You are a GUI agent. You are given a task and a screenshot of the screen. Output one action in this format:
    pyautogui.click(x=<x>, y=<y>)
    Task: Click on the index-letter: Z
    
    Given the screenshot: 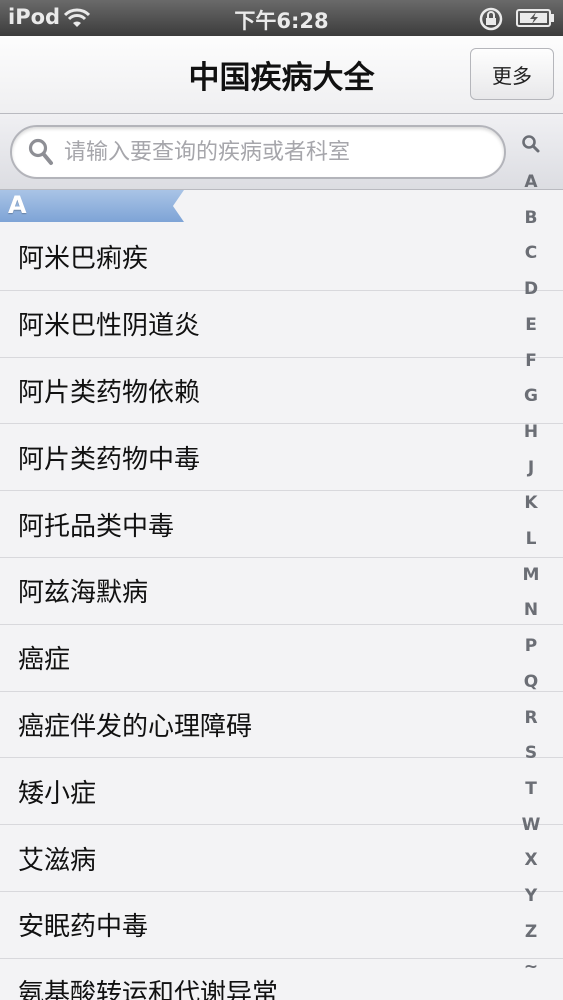 What is the action you would take?
    pyautogui.click(x=531, y=932)
    